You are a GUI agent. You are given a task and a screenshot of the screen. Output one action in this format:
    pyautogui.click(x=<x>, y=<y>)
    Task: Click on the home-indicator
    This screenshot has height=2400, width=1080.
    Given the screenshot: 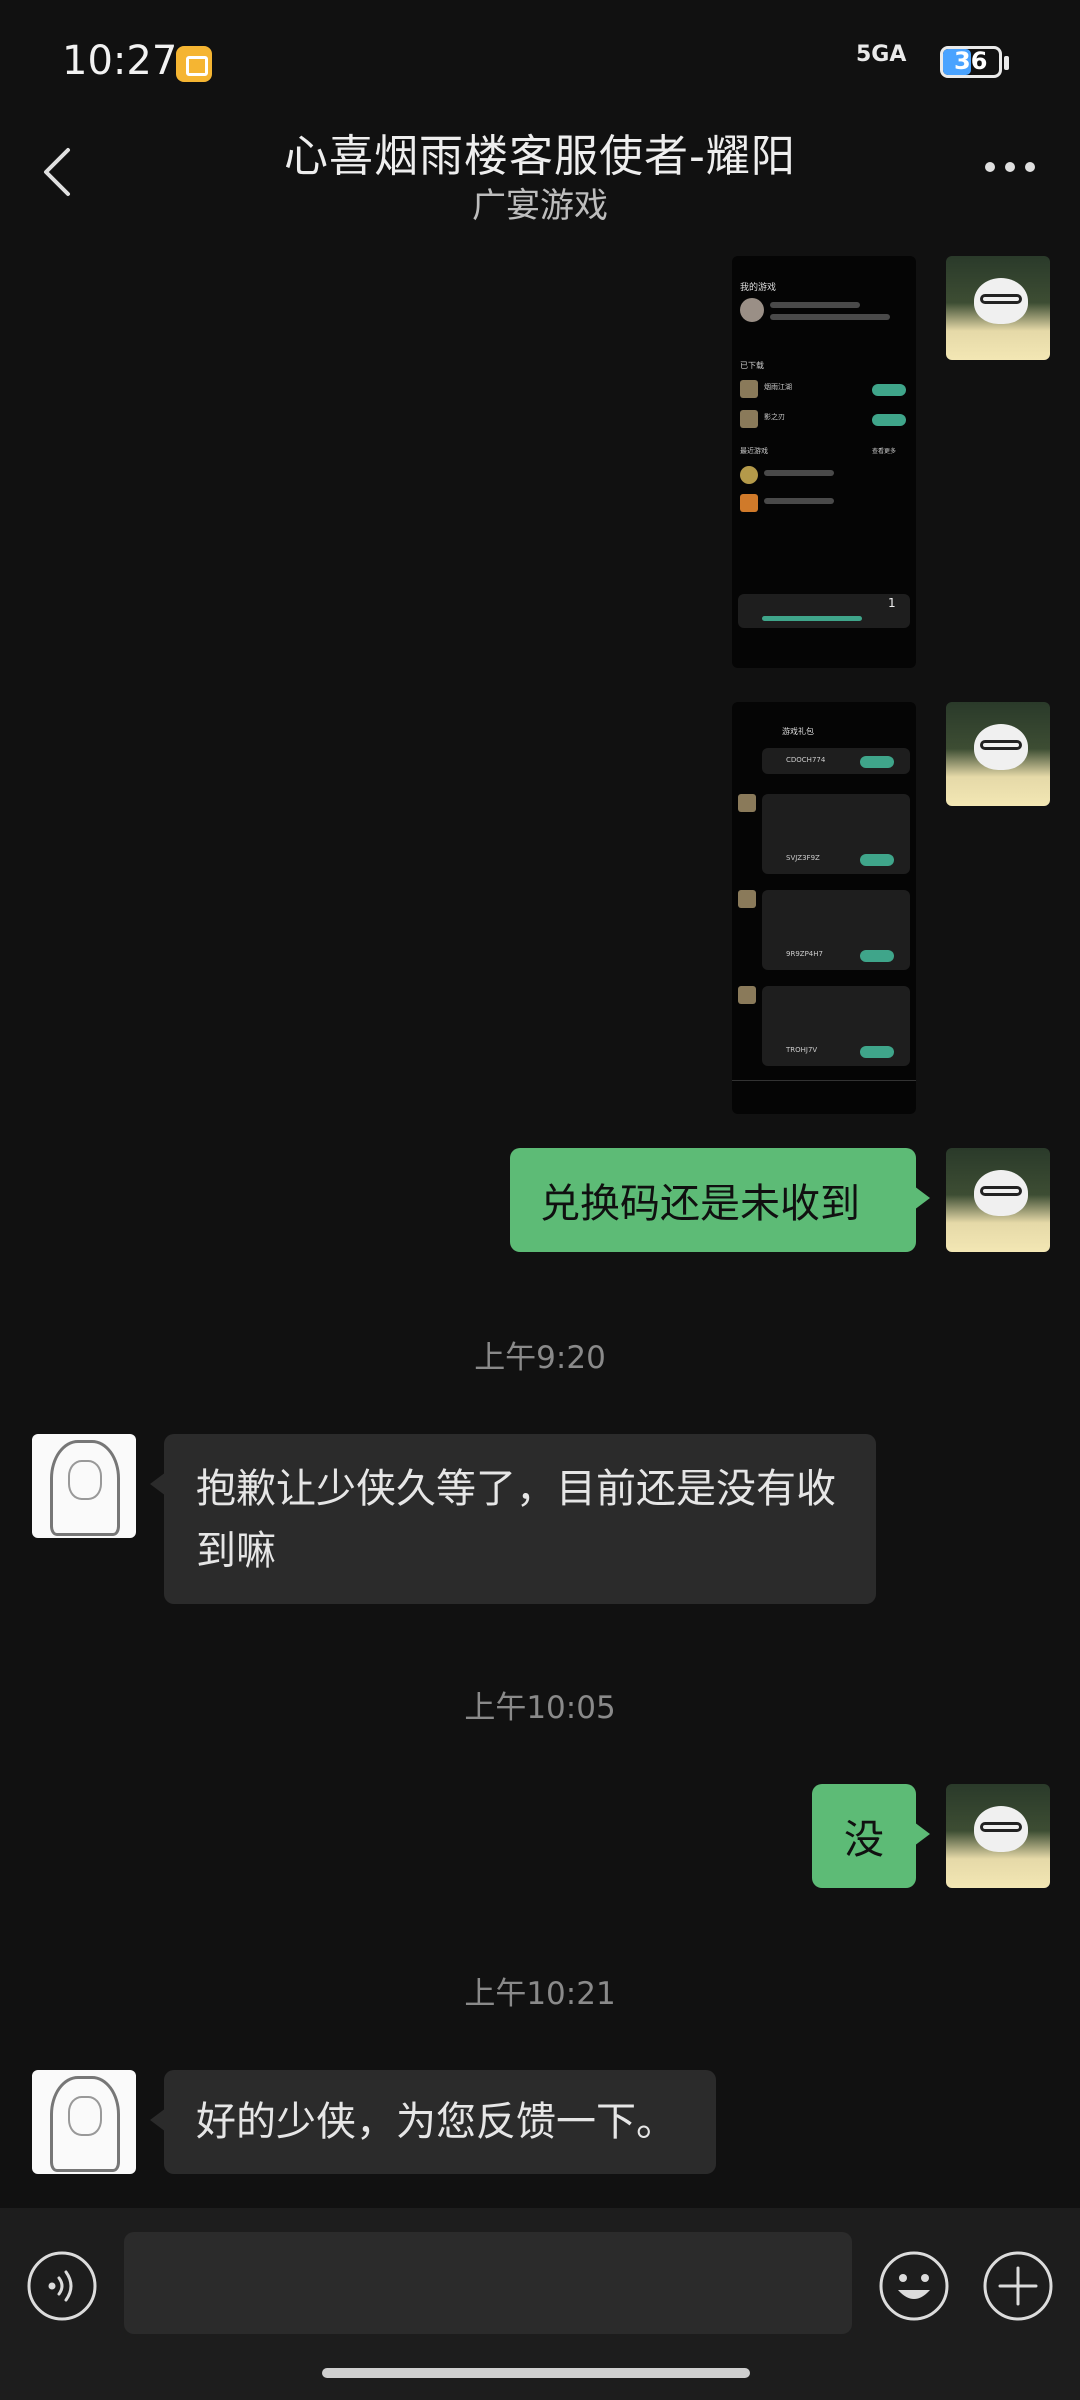 What is the action you would take?
    pyautogui.click(x=536, y=2373)
    